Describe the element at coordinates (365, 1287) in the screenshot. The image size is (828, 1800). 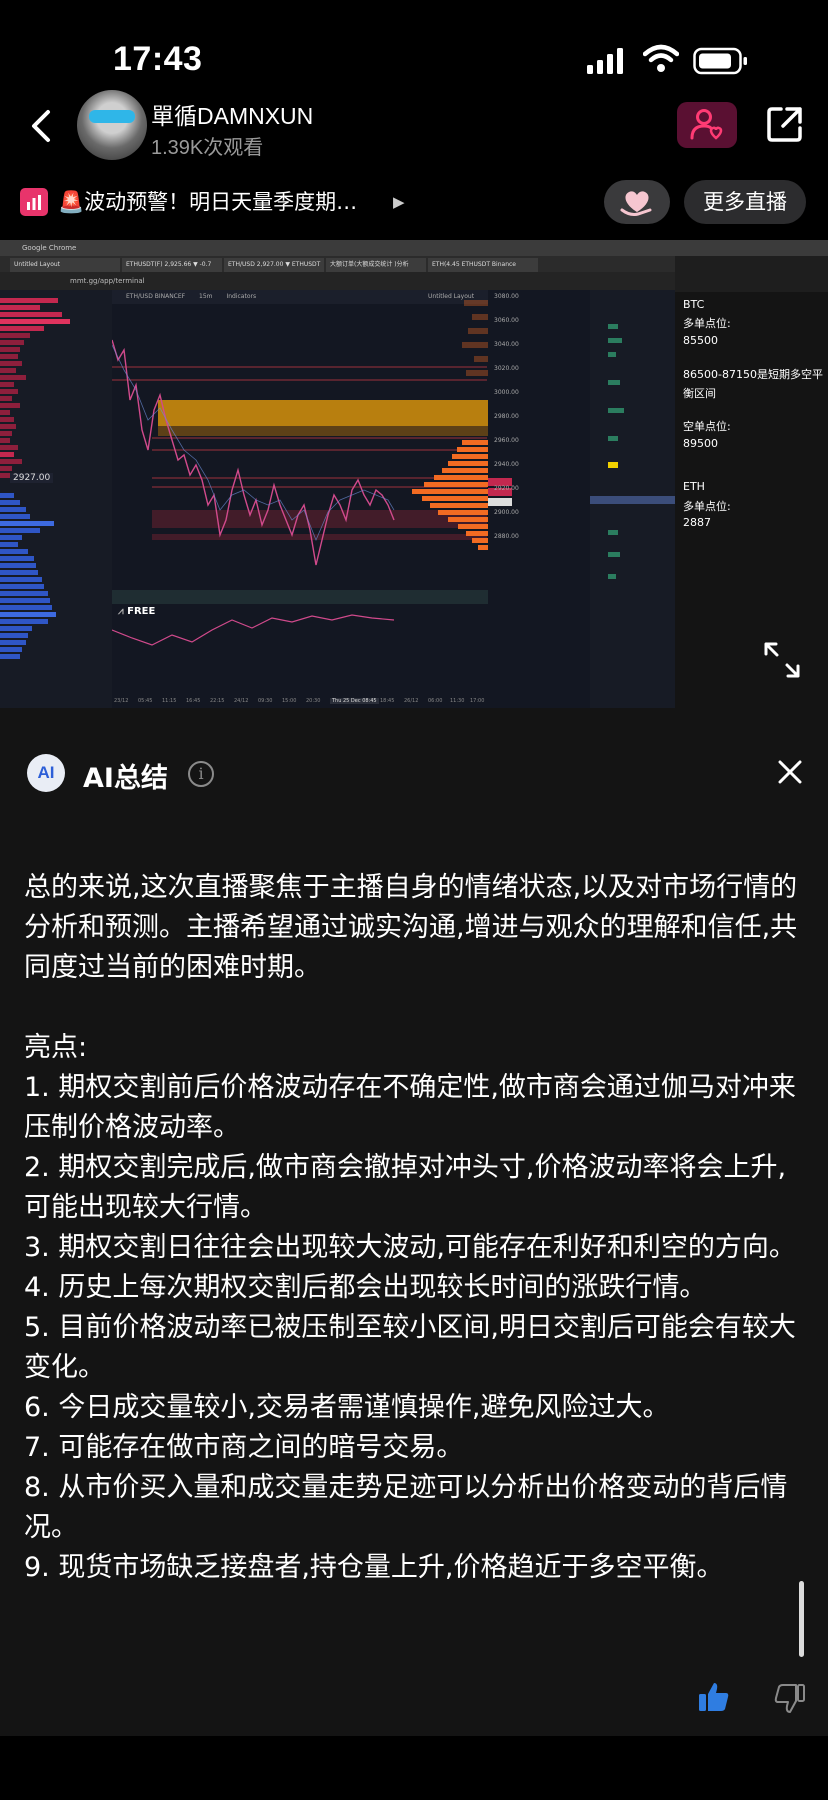
I see `highlight-item: 4. 历史上每次期权交割后都会出现较长时间的涨跌行情。` at that location.